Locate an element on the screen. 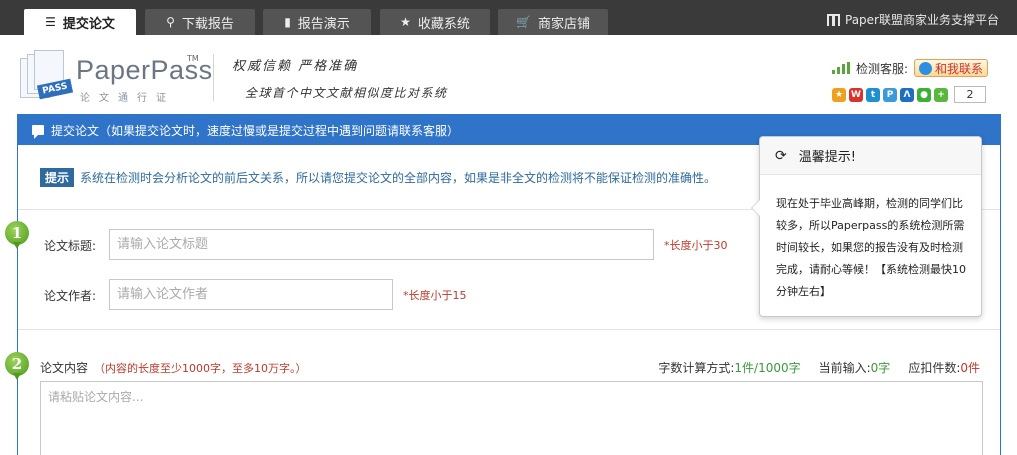  service-contact: 检测客服: 和我联系 is located at coordinates (910, 68).